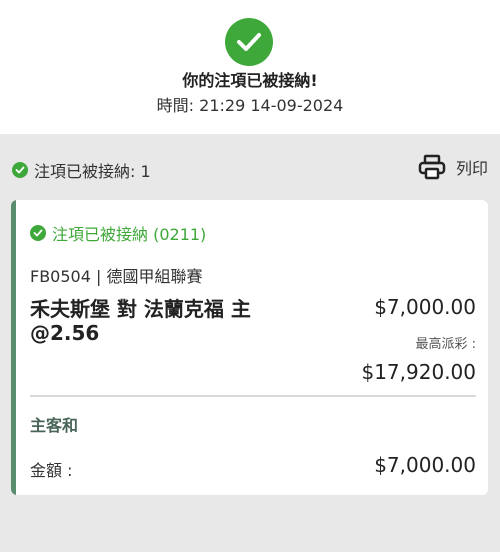 This screenshot has width=500, height=552. Describe the element at coordinates (471, 168) in the screenshot. I see `print-label: 列印` at that location.